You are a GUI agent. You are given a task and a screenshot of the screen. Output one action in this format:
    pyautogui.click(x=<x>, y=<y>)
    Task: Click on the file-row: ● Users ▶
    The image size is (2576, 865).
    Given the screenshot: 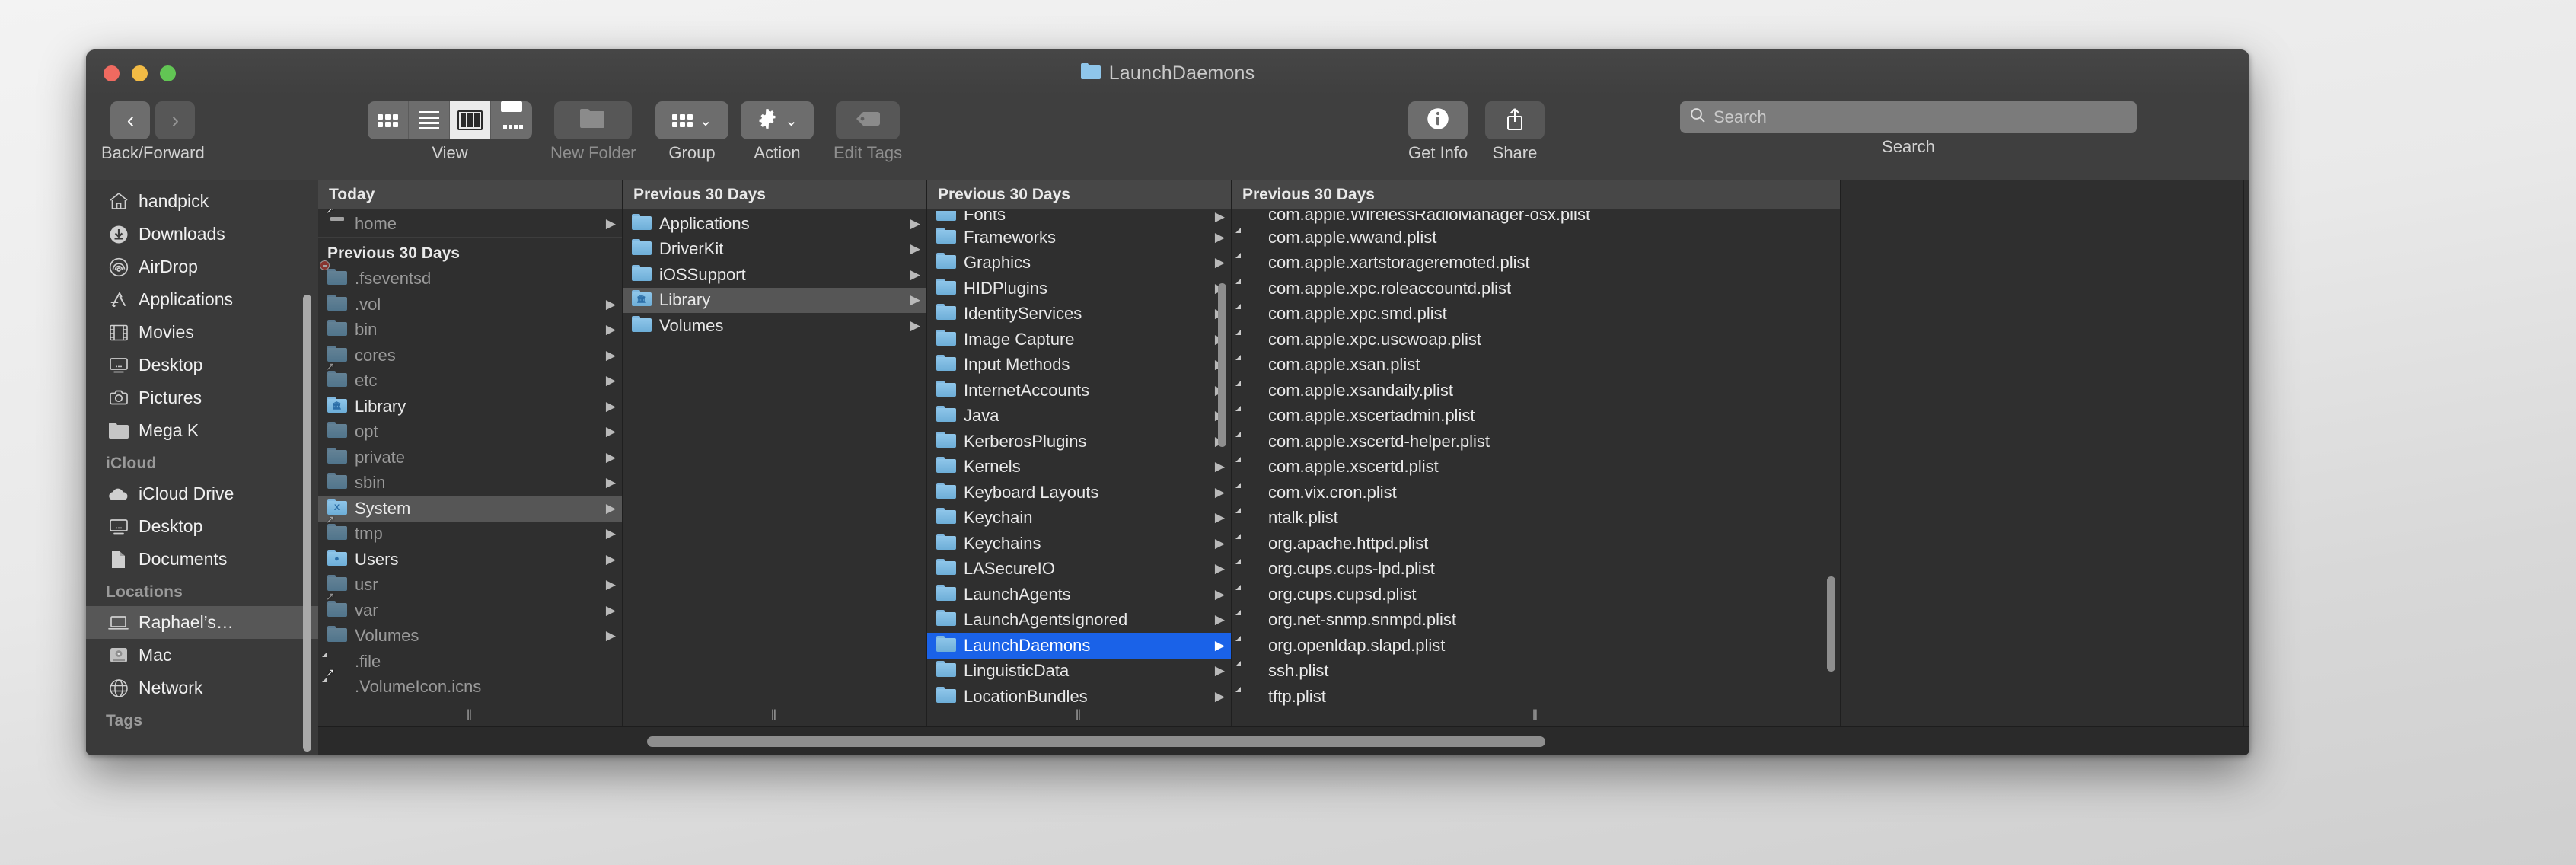 What is the action you would take?
    pyautogui.click(x=470, y=560)
    